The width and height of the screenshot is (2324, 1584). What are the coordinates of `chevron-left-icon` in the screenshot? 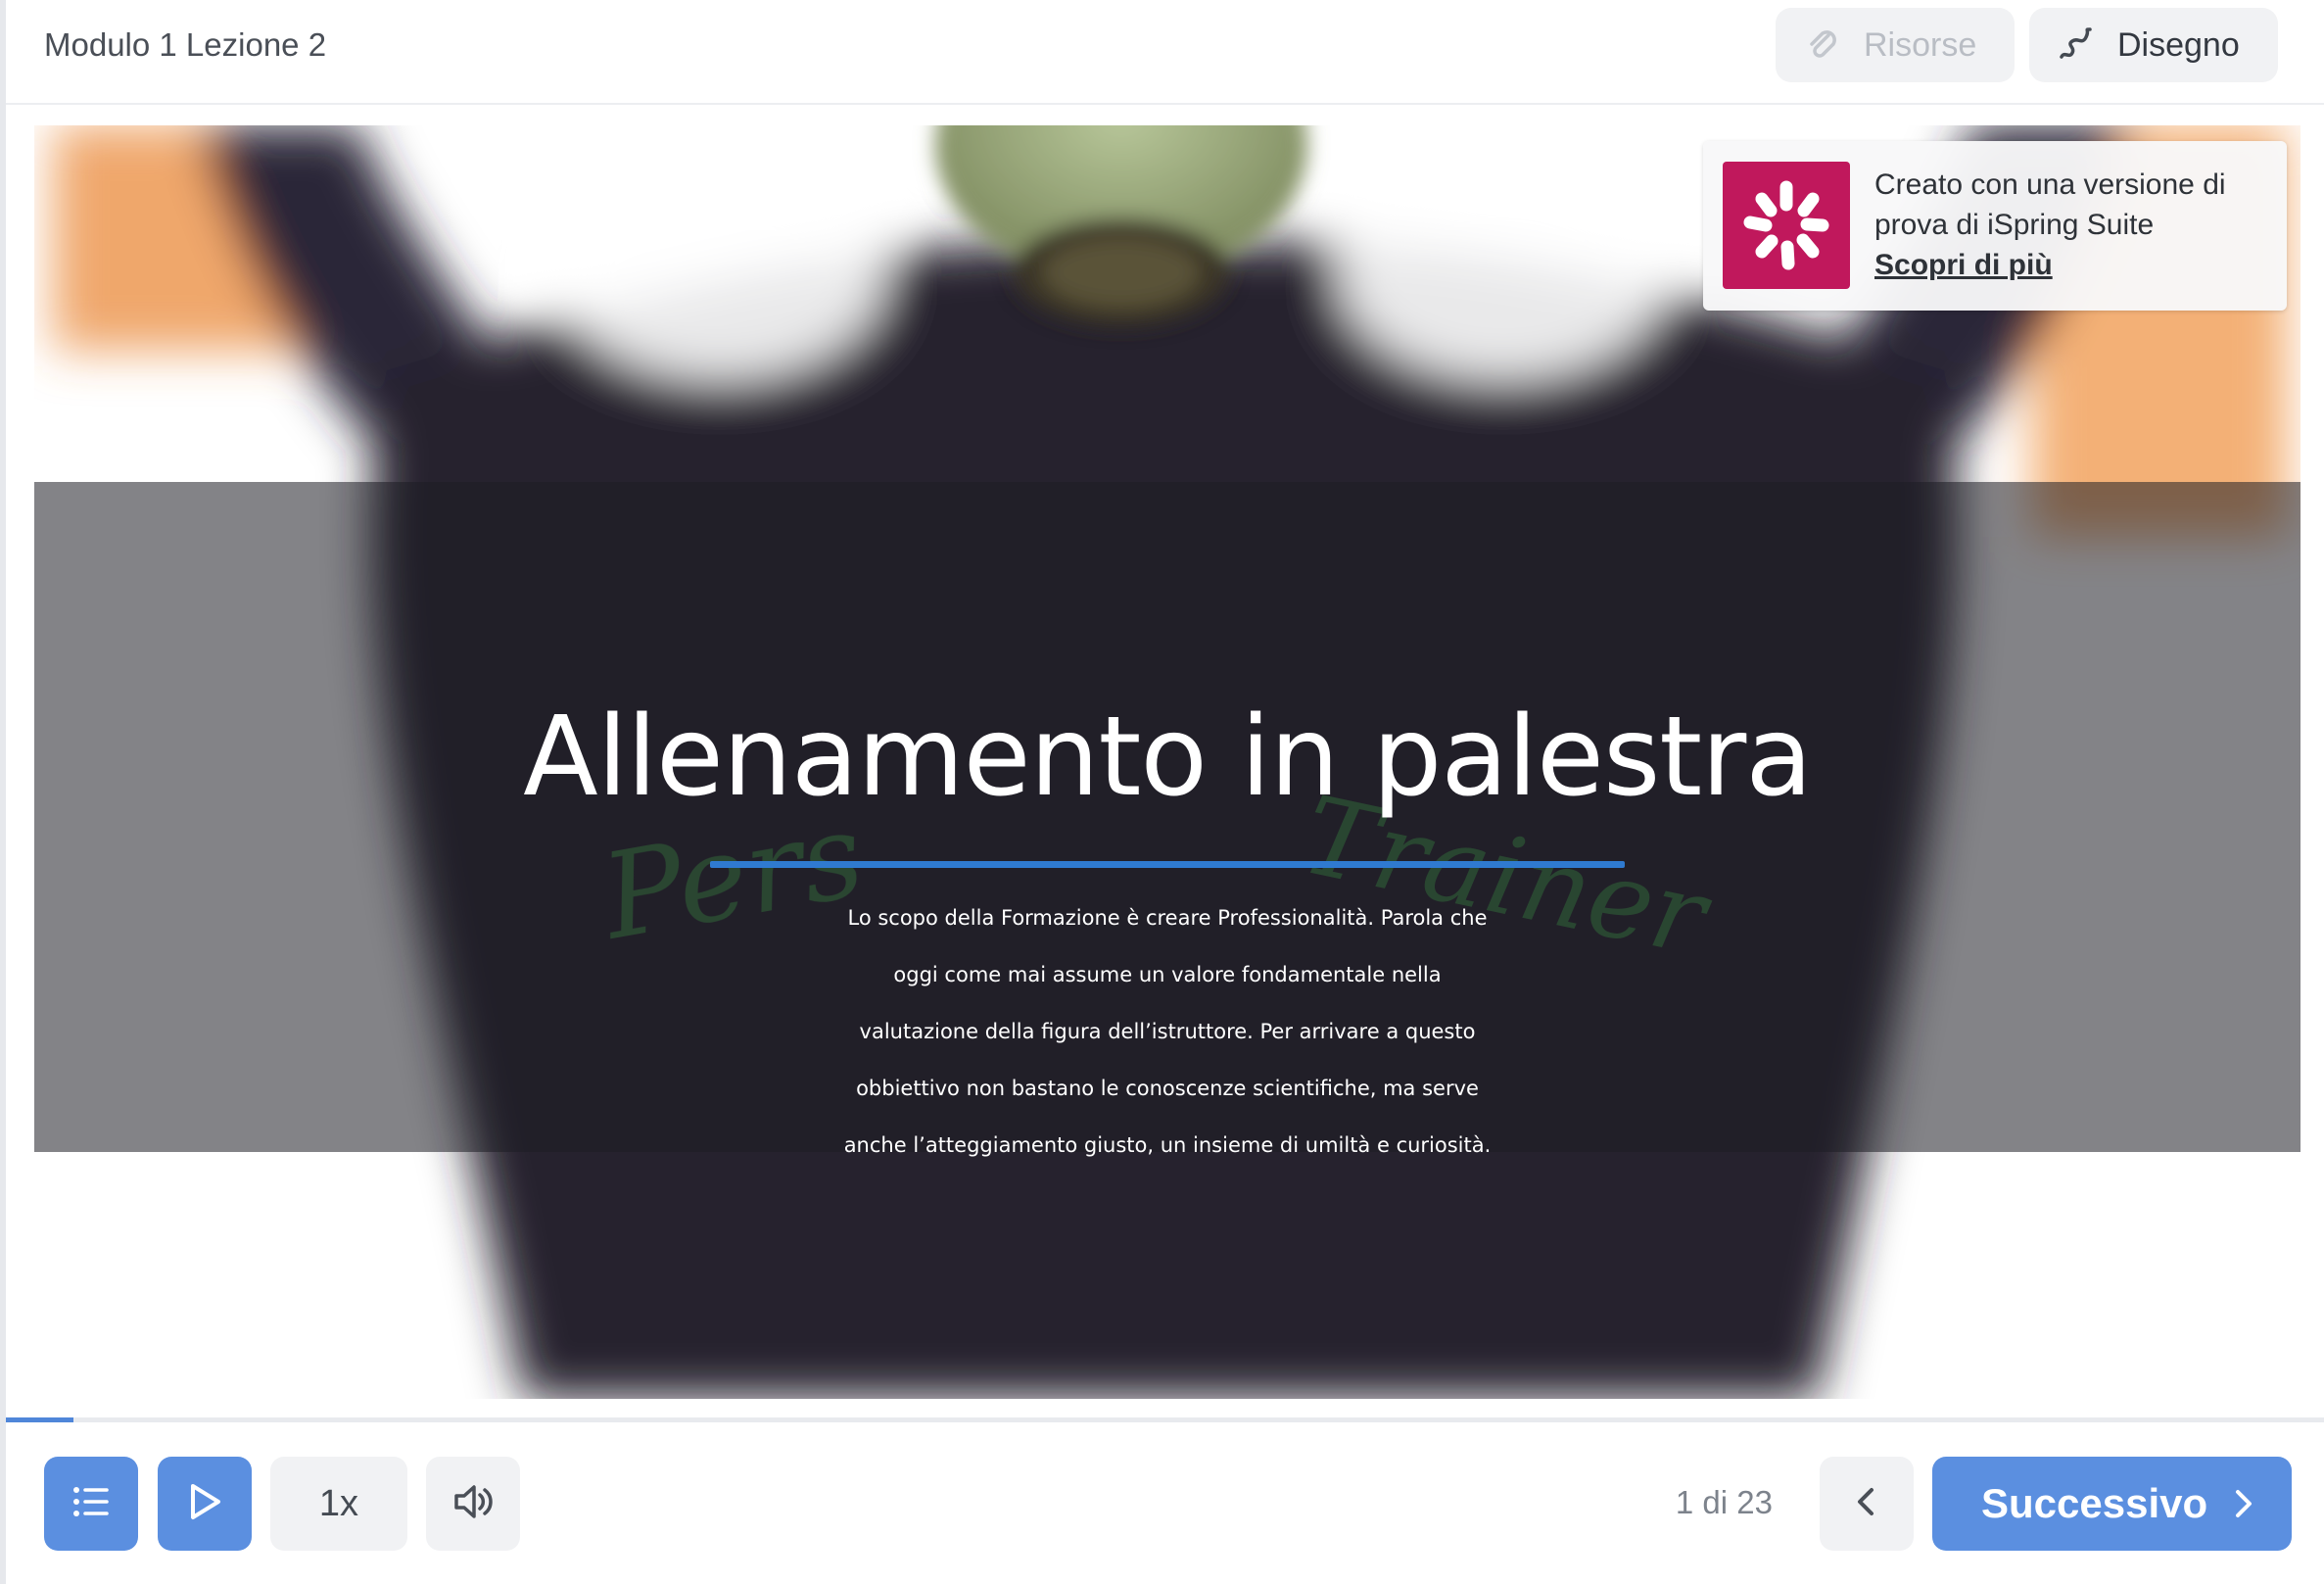 It's located at (1867, 1504).